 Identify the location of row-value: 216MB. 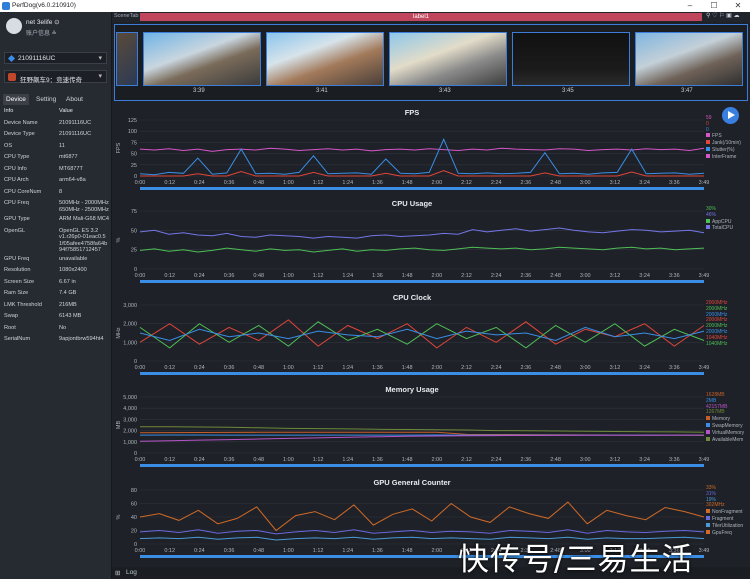
(68, 304).